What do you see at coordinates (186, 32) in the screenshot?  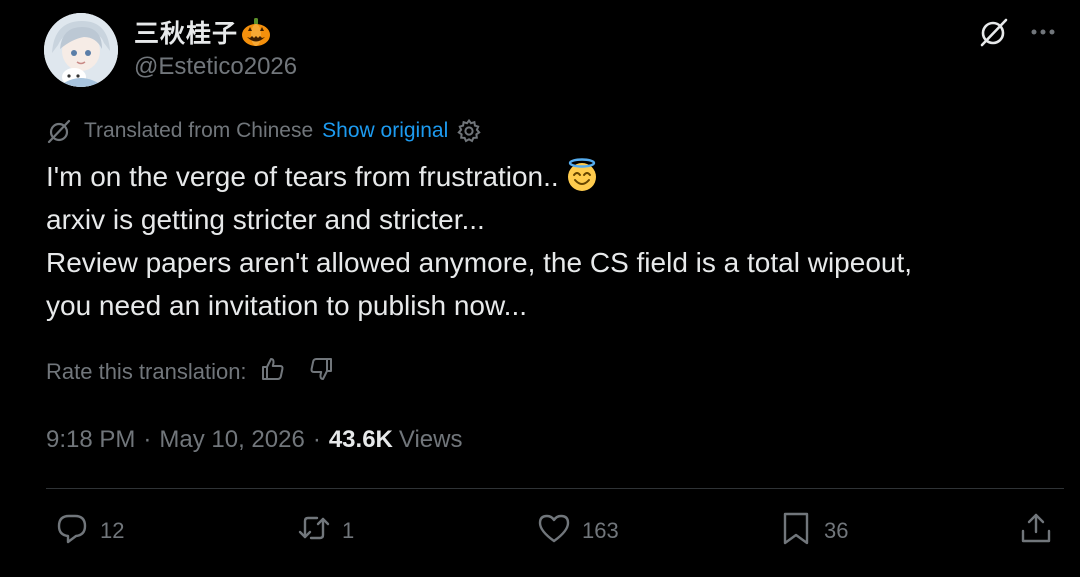 I see `display-name: 三秋桂子` at bounding box center [186, 32].